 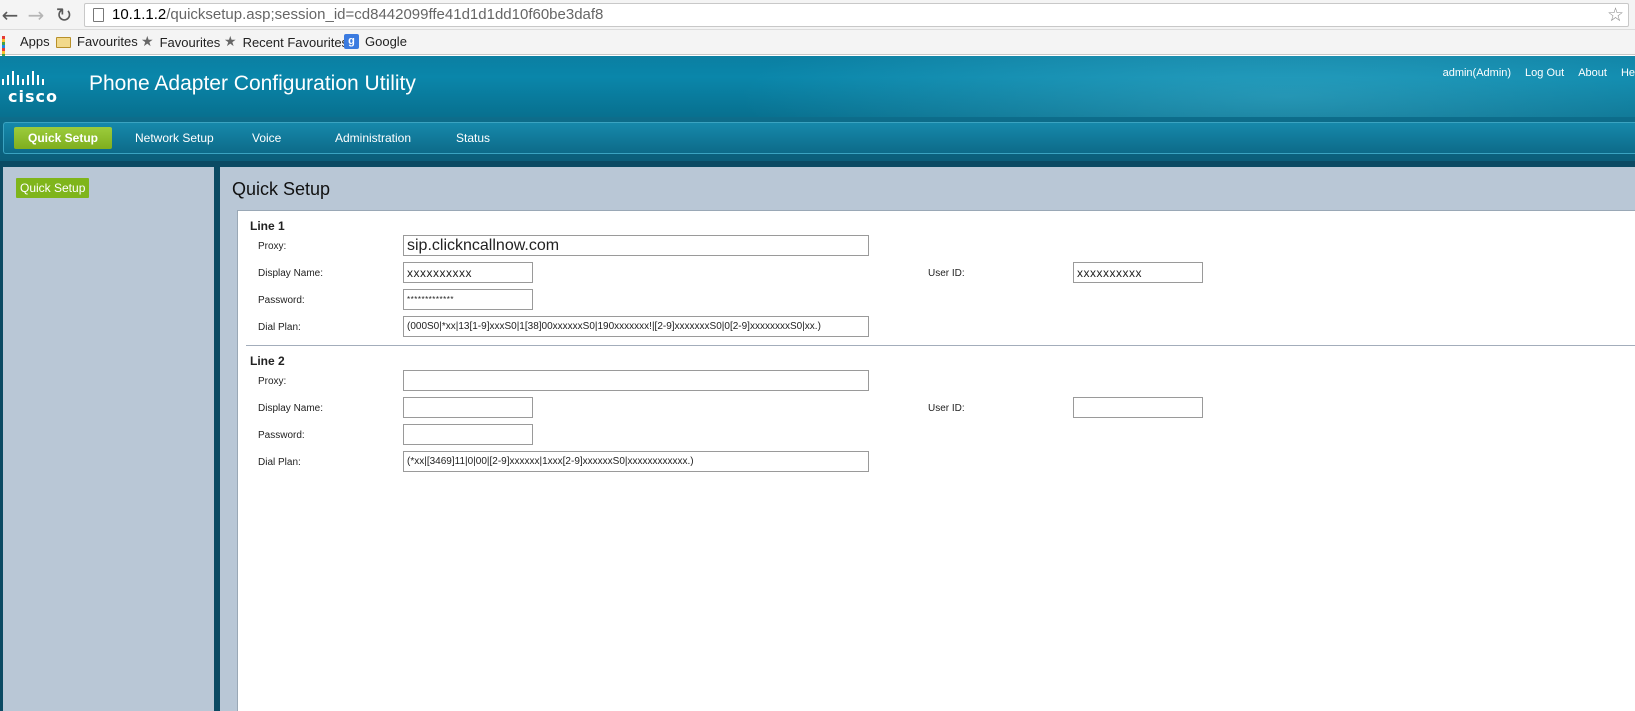 What do you see at coordinates (1185, 86) in the screenshot?
I see `header-decoration` at bounding box center [1185, 86].